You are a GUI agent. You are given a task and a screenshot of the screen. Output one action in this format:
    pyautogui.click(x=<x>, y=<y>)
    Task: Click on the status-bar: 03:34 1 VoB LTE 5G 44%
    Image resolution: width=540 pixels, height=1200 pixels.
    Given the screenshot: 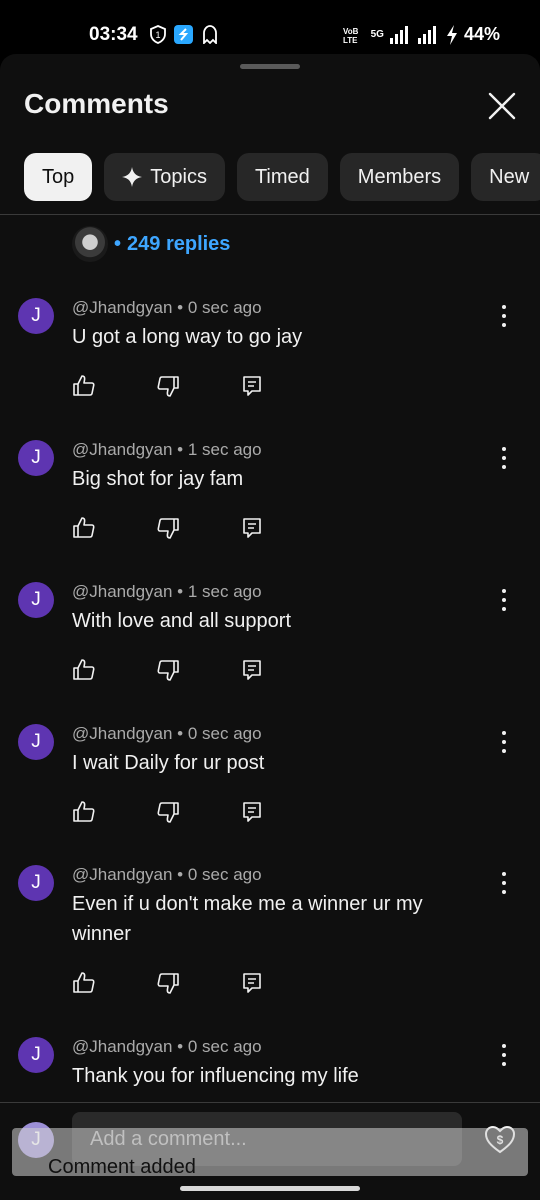 What is the action you would take?
    pyautogui.click(x=270, y=31)
    